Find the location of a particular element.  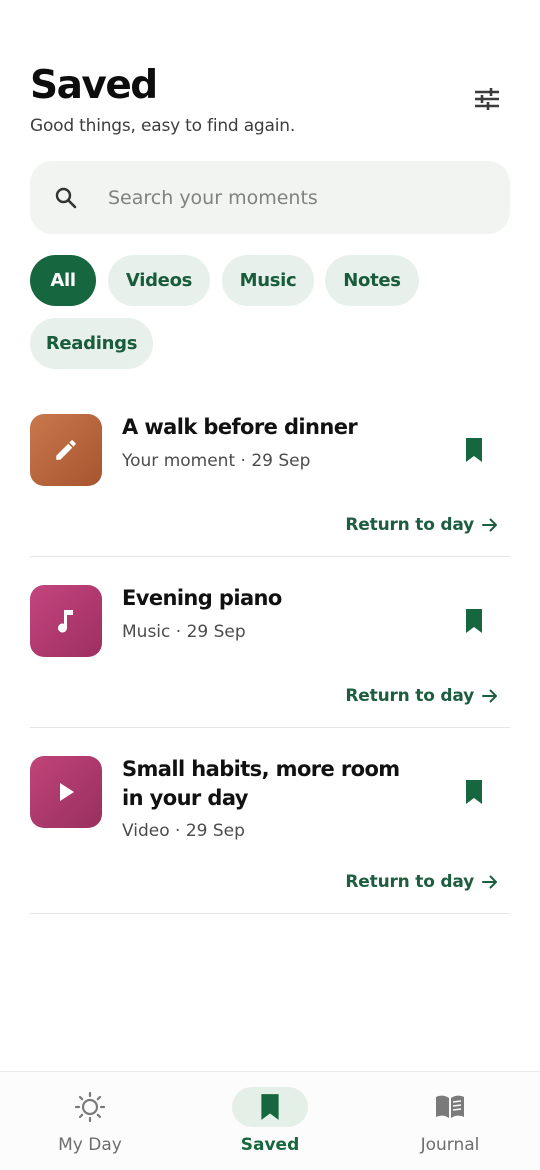

item-title: Evening piano is located at coordinates (272, 598).